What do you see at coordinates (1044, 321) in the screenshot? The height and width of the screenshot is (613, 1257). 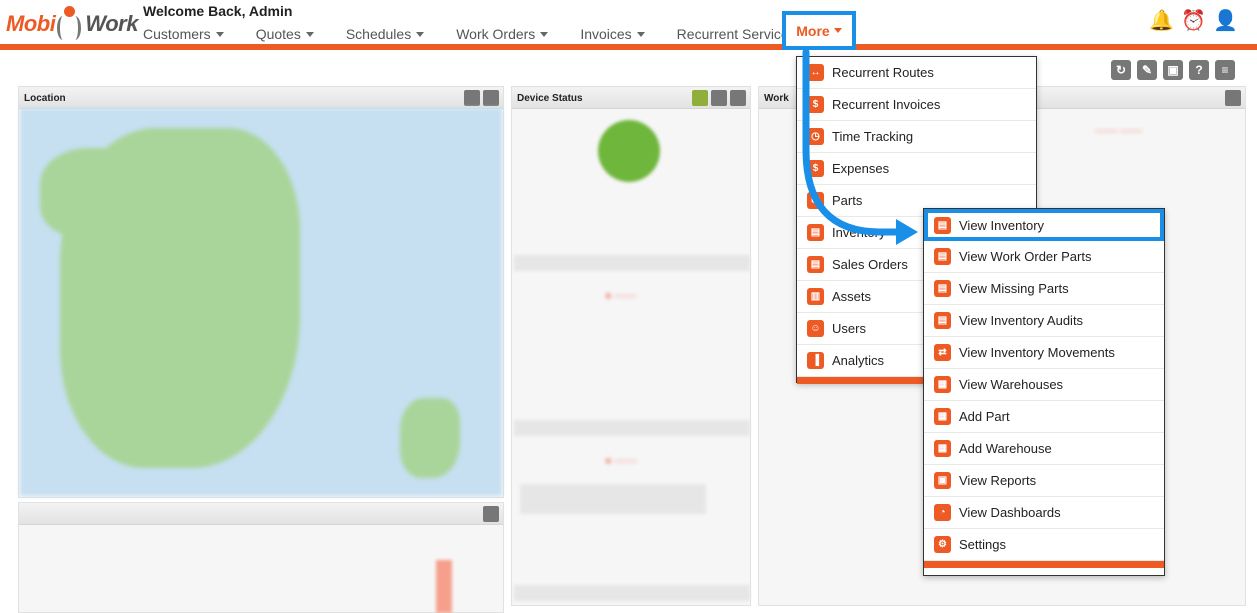 I see `menu-item-view-inventory-audits: ▤ View Inventory Audits` at bounding box center [1044, 321].